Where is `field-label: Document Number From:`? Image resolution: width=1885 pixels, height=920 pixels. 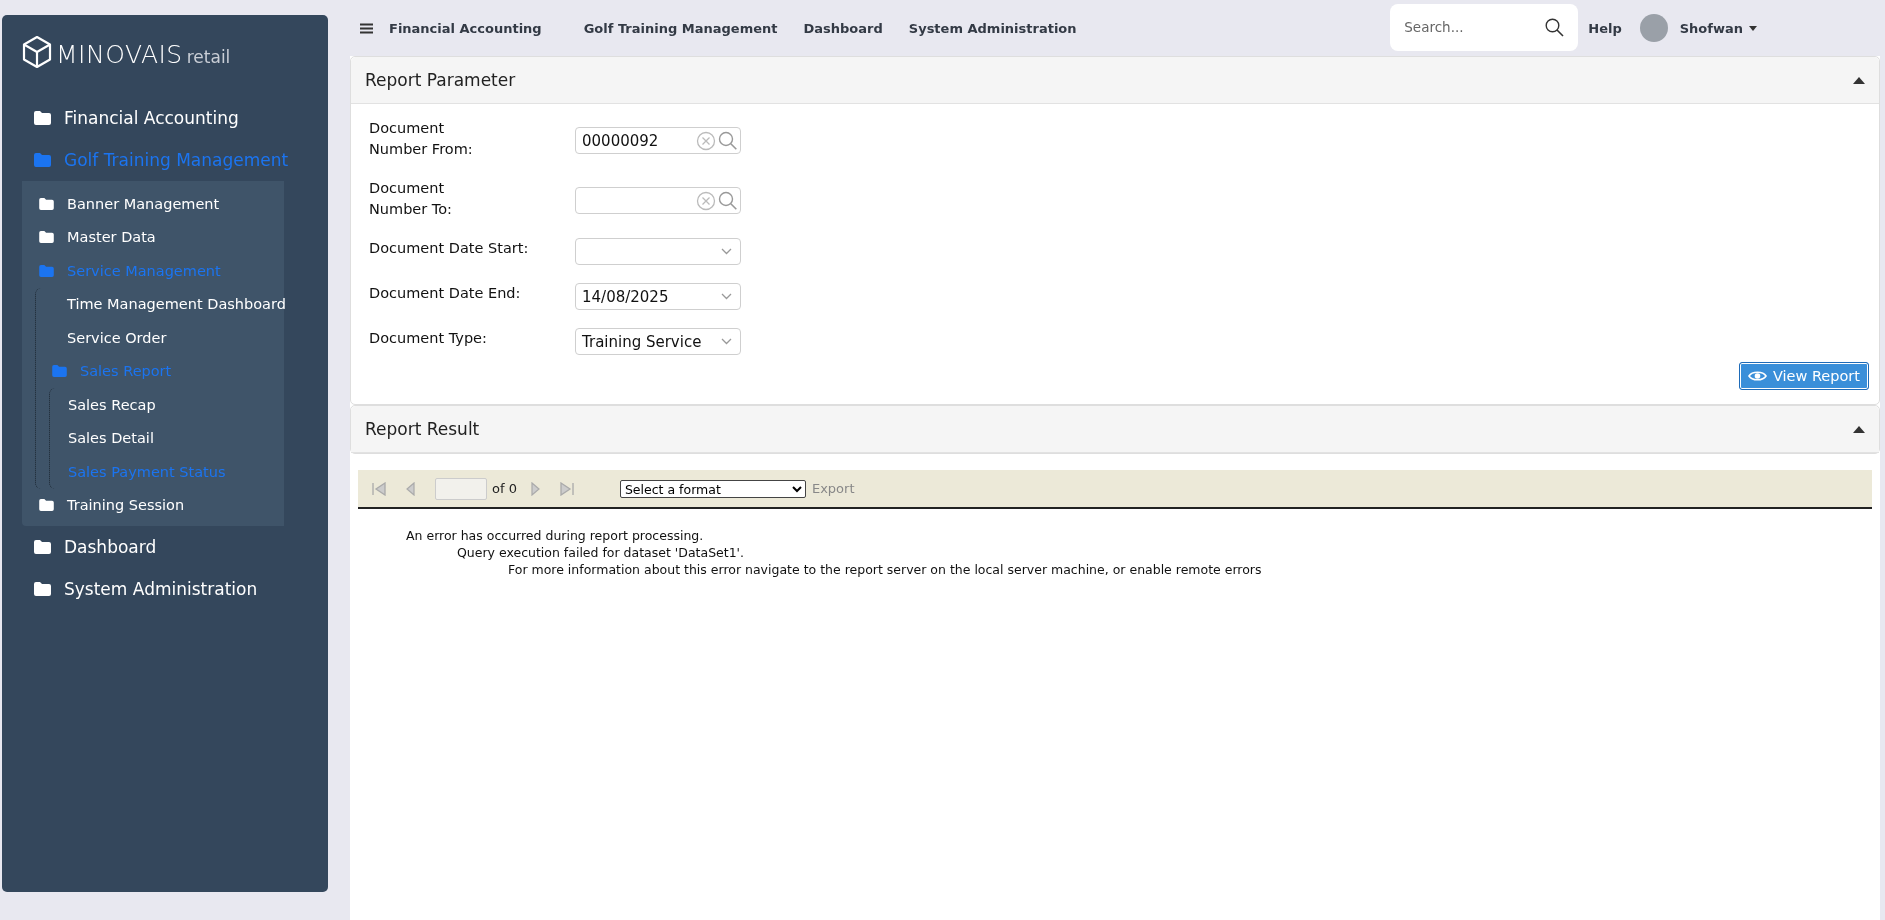
field-label: Document Number From: is located at coordinates (421, 139).